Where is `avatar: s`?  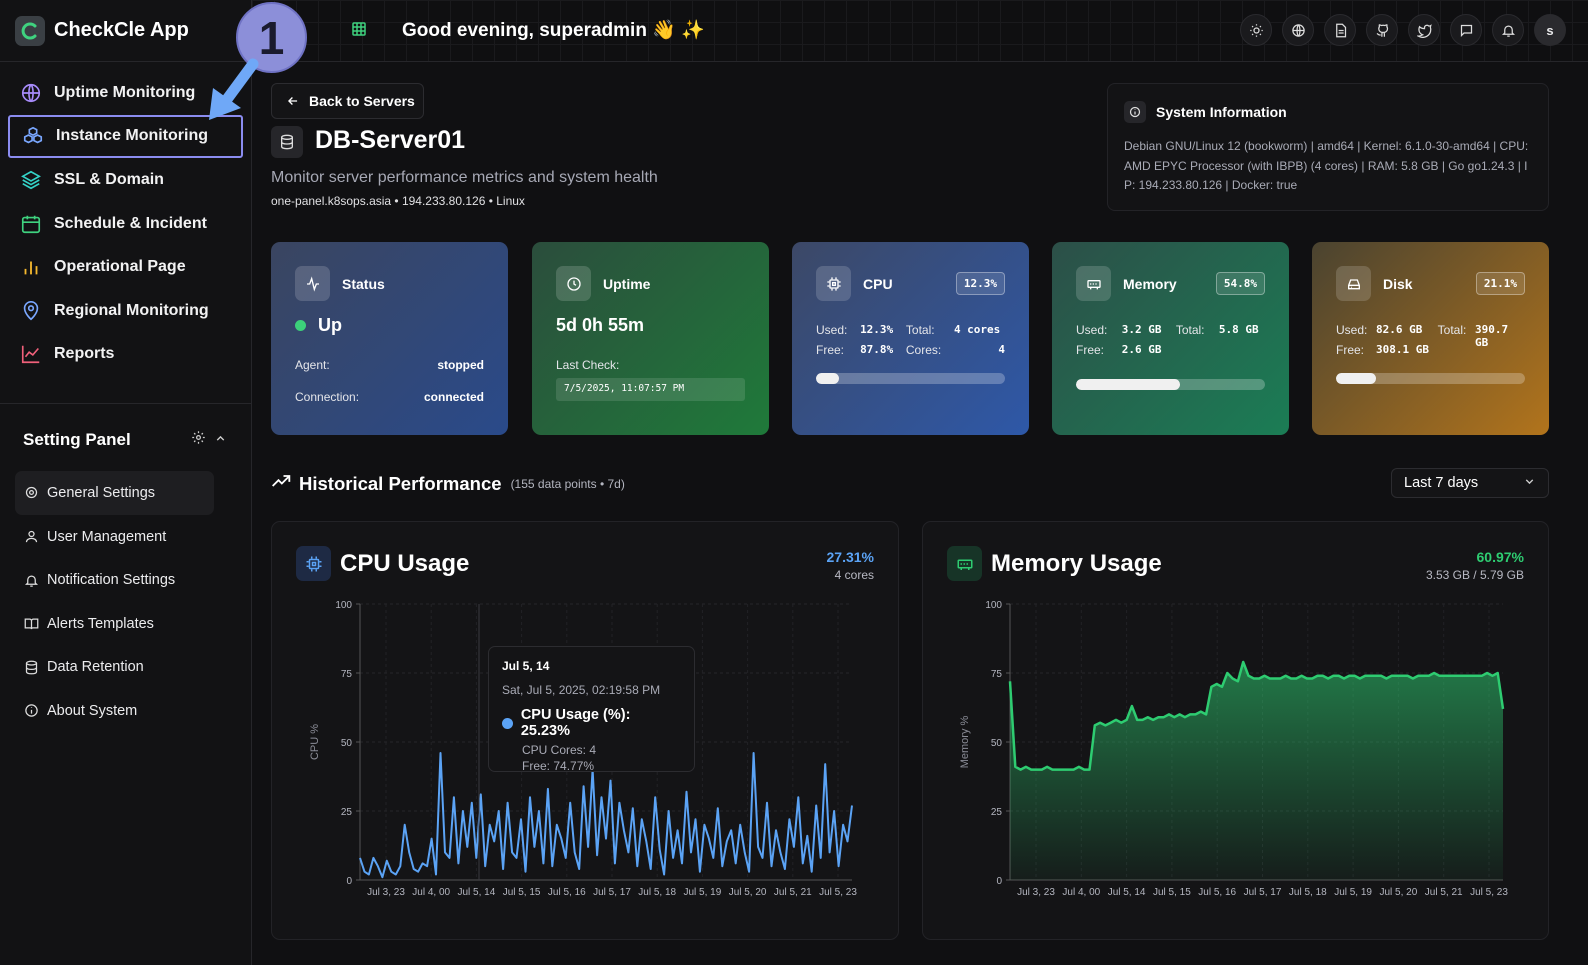 avatar: s is located at coordinates (1550, 30).